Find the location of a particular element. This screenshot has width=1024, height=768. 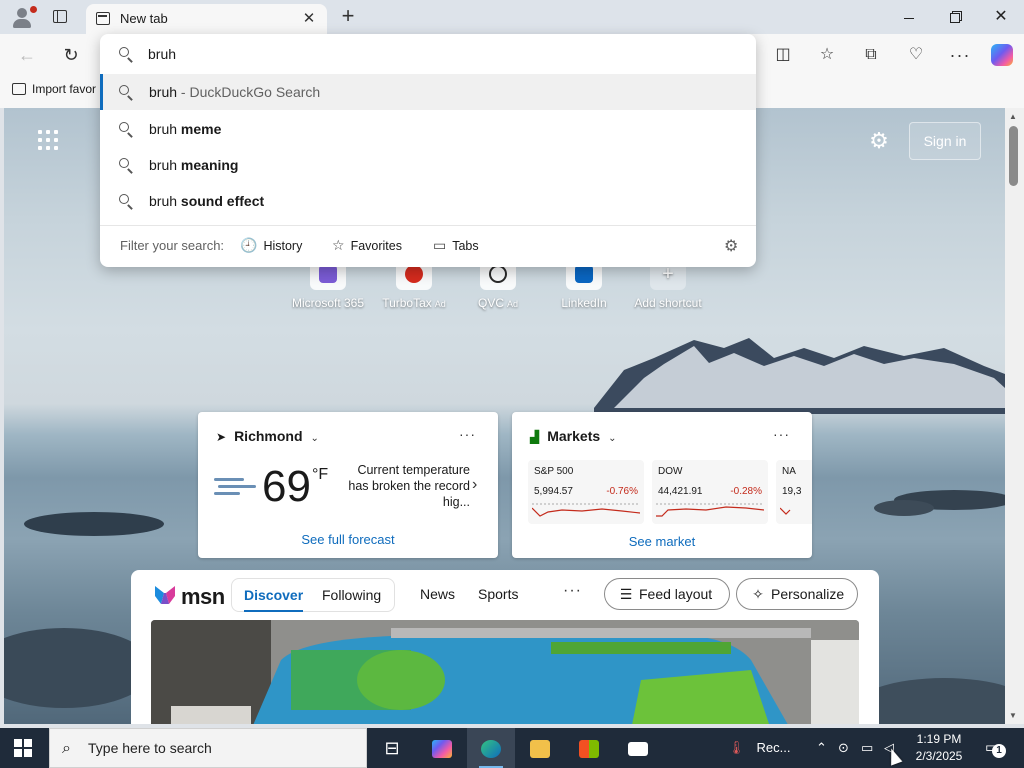

filter-history-button: 🕘 History is located at coordinates (271, 245).